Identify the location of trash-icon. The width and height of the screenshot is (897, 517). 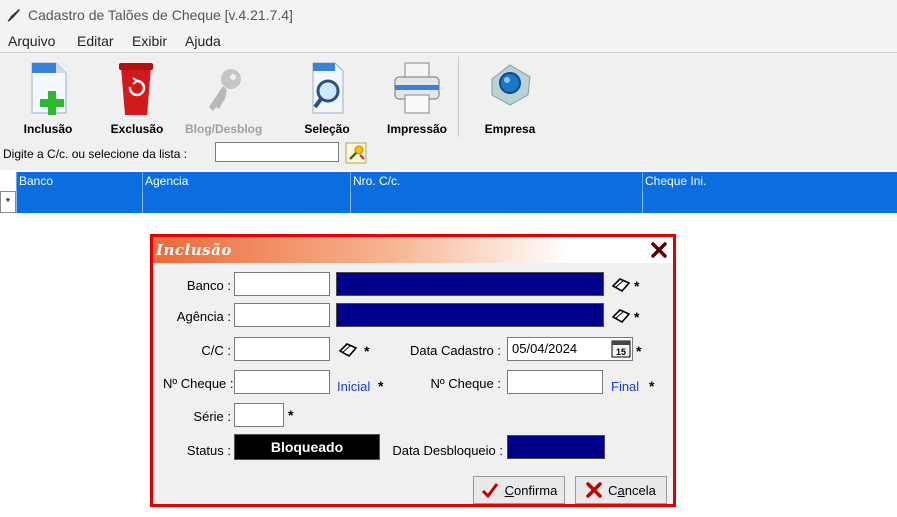
(136, 89).